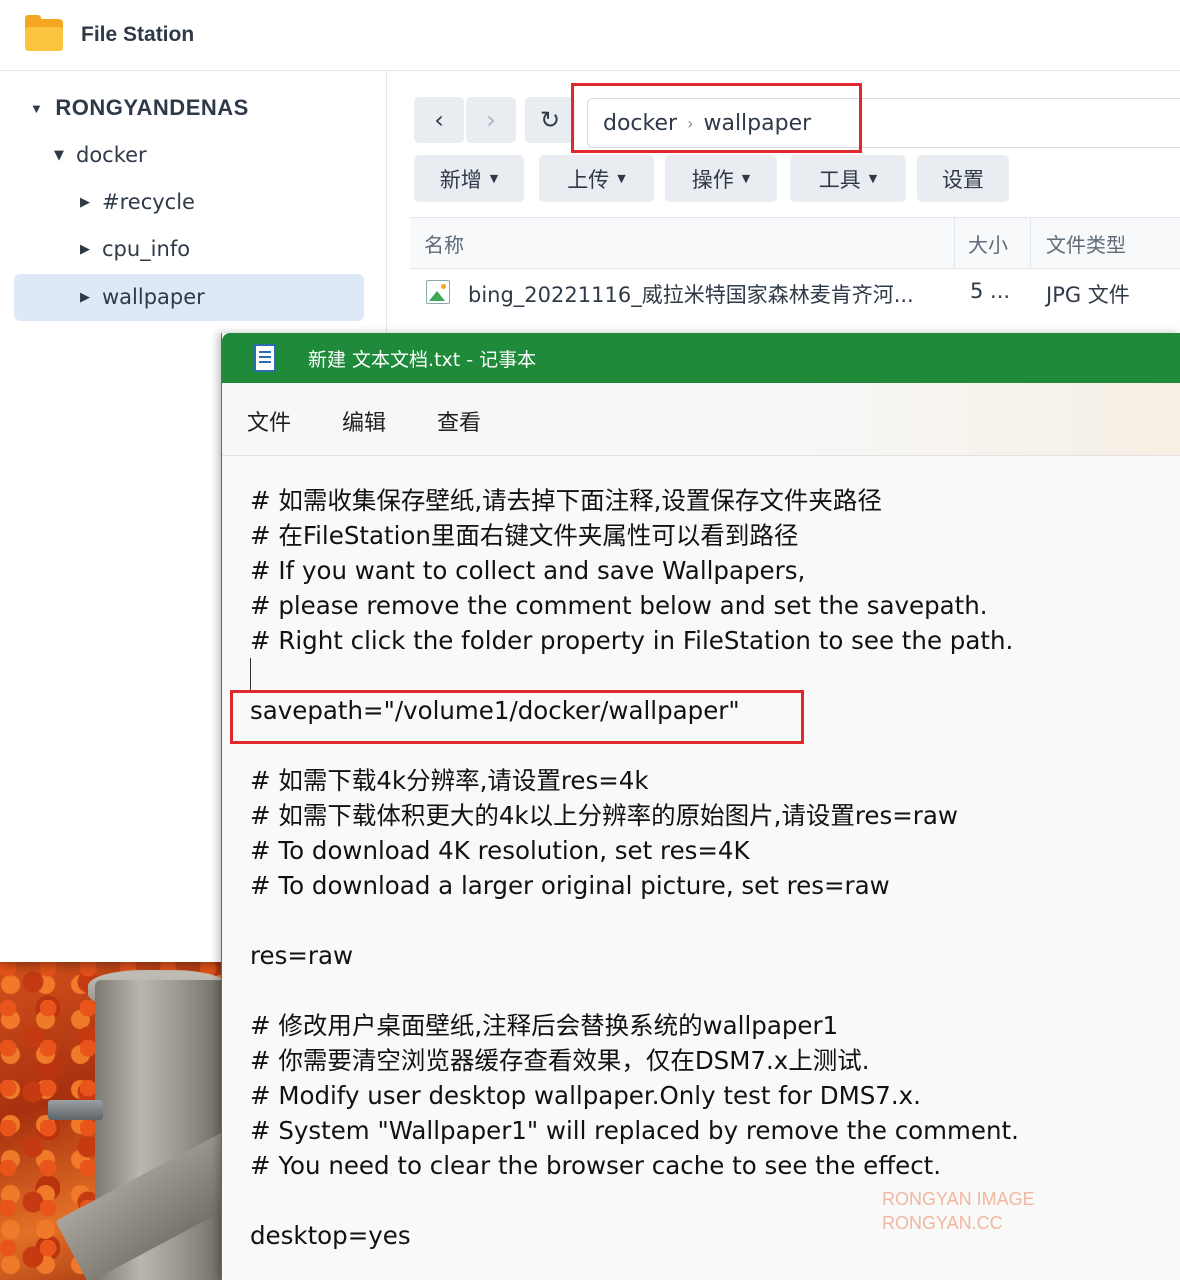 This screenshot has width=1180, height=1280. What do you see at coordinates (712, 179) in the screenshot?
I see `button-label: 操作` at bounding box center [712, 179].